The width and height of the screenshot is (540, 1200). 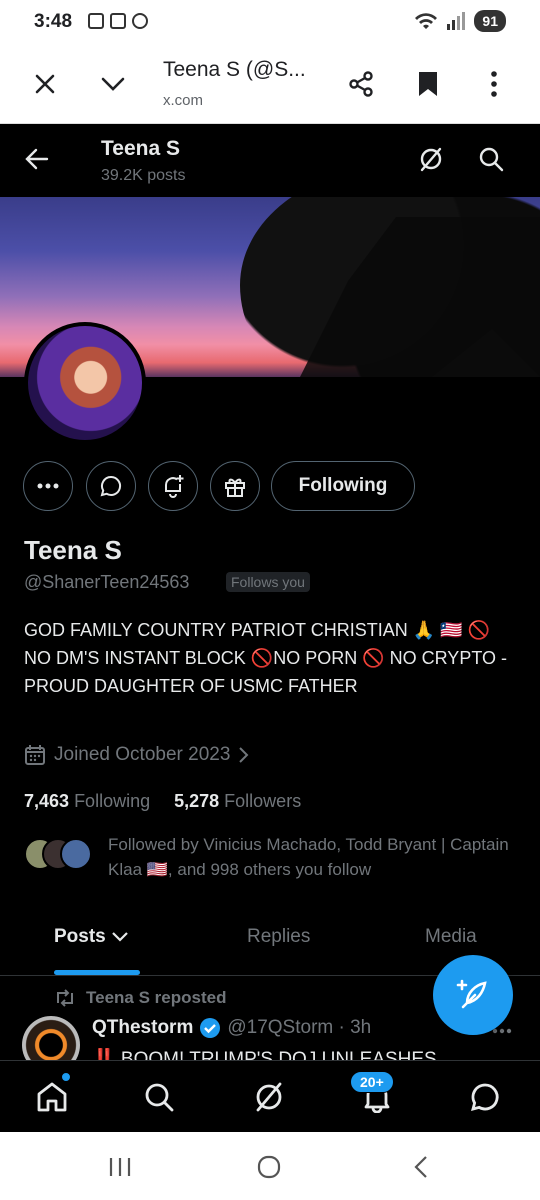 What do you see at coordinates (183, 100) in the screenshot?
I see `tab-url: x.com` at bounding box center [183, 100].